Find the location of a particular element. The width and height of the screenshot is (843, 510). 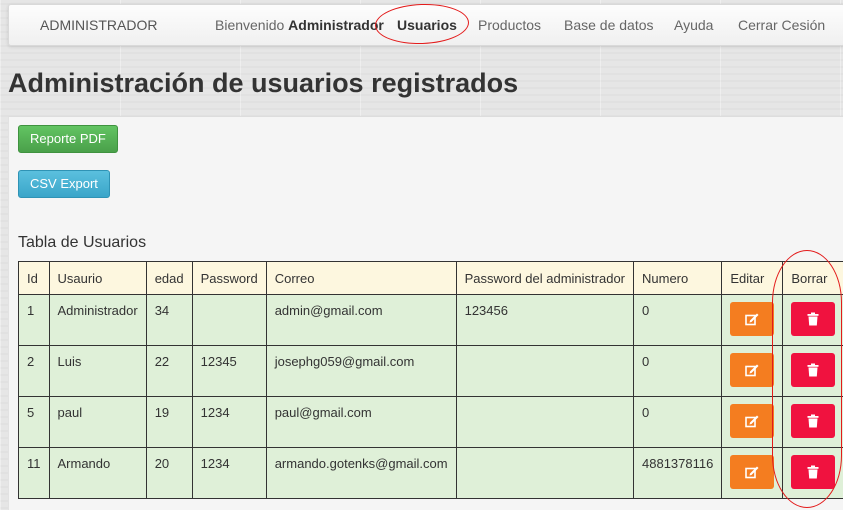

header-borrar: Borrar is located at coordinates (813, 278).